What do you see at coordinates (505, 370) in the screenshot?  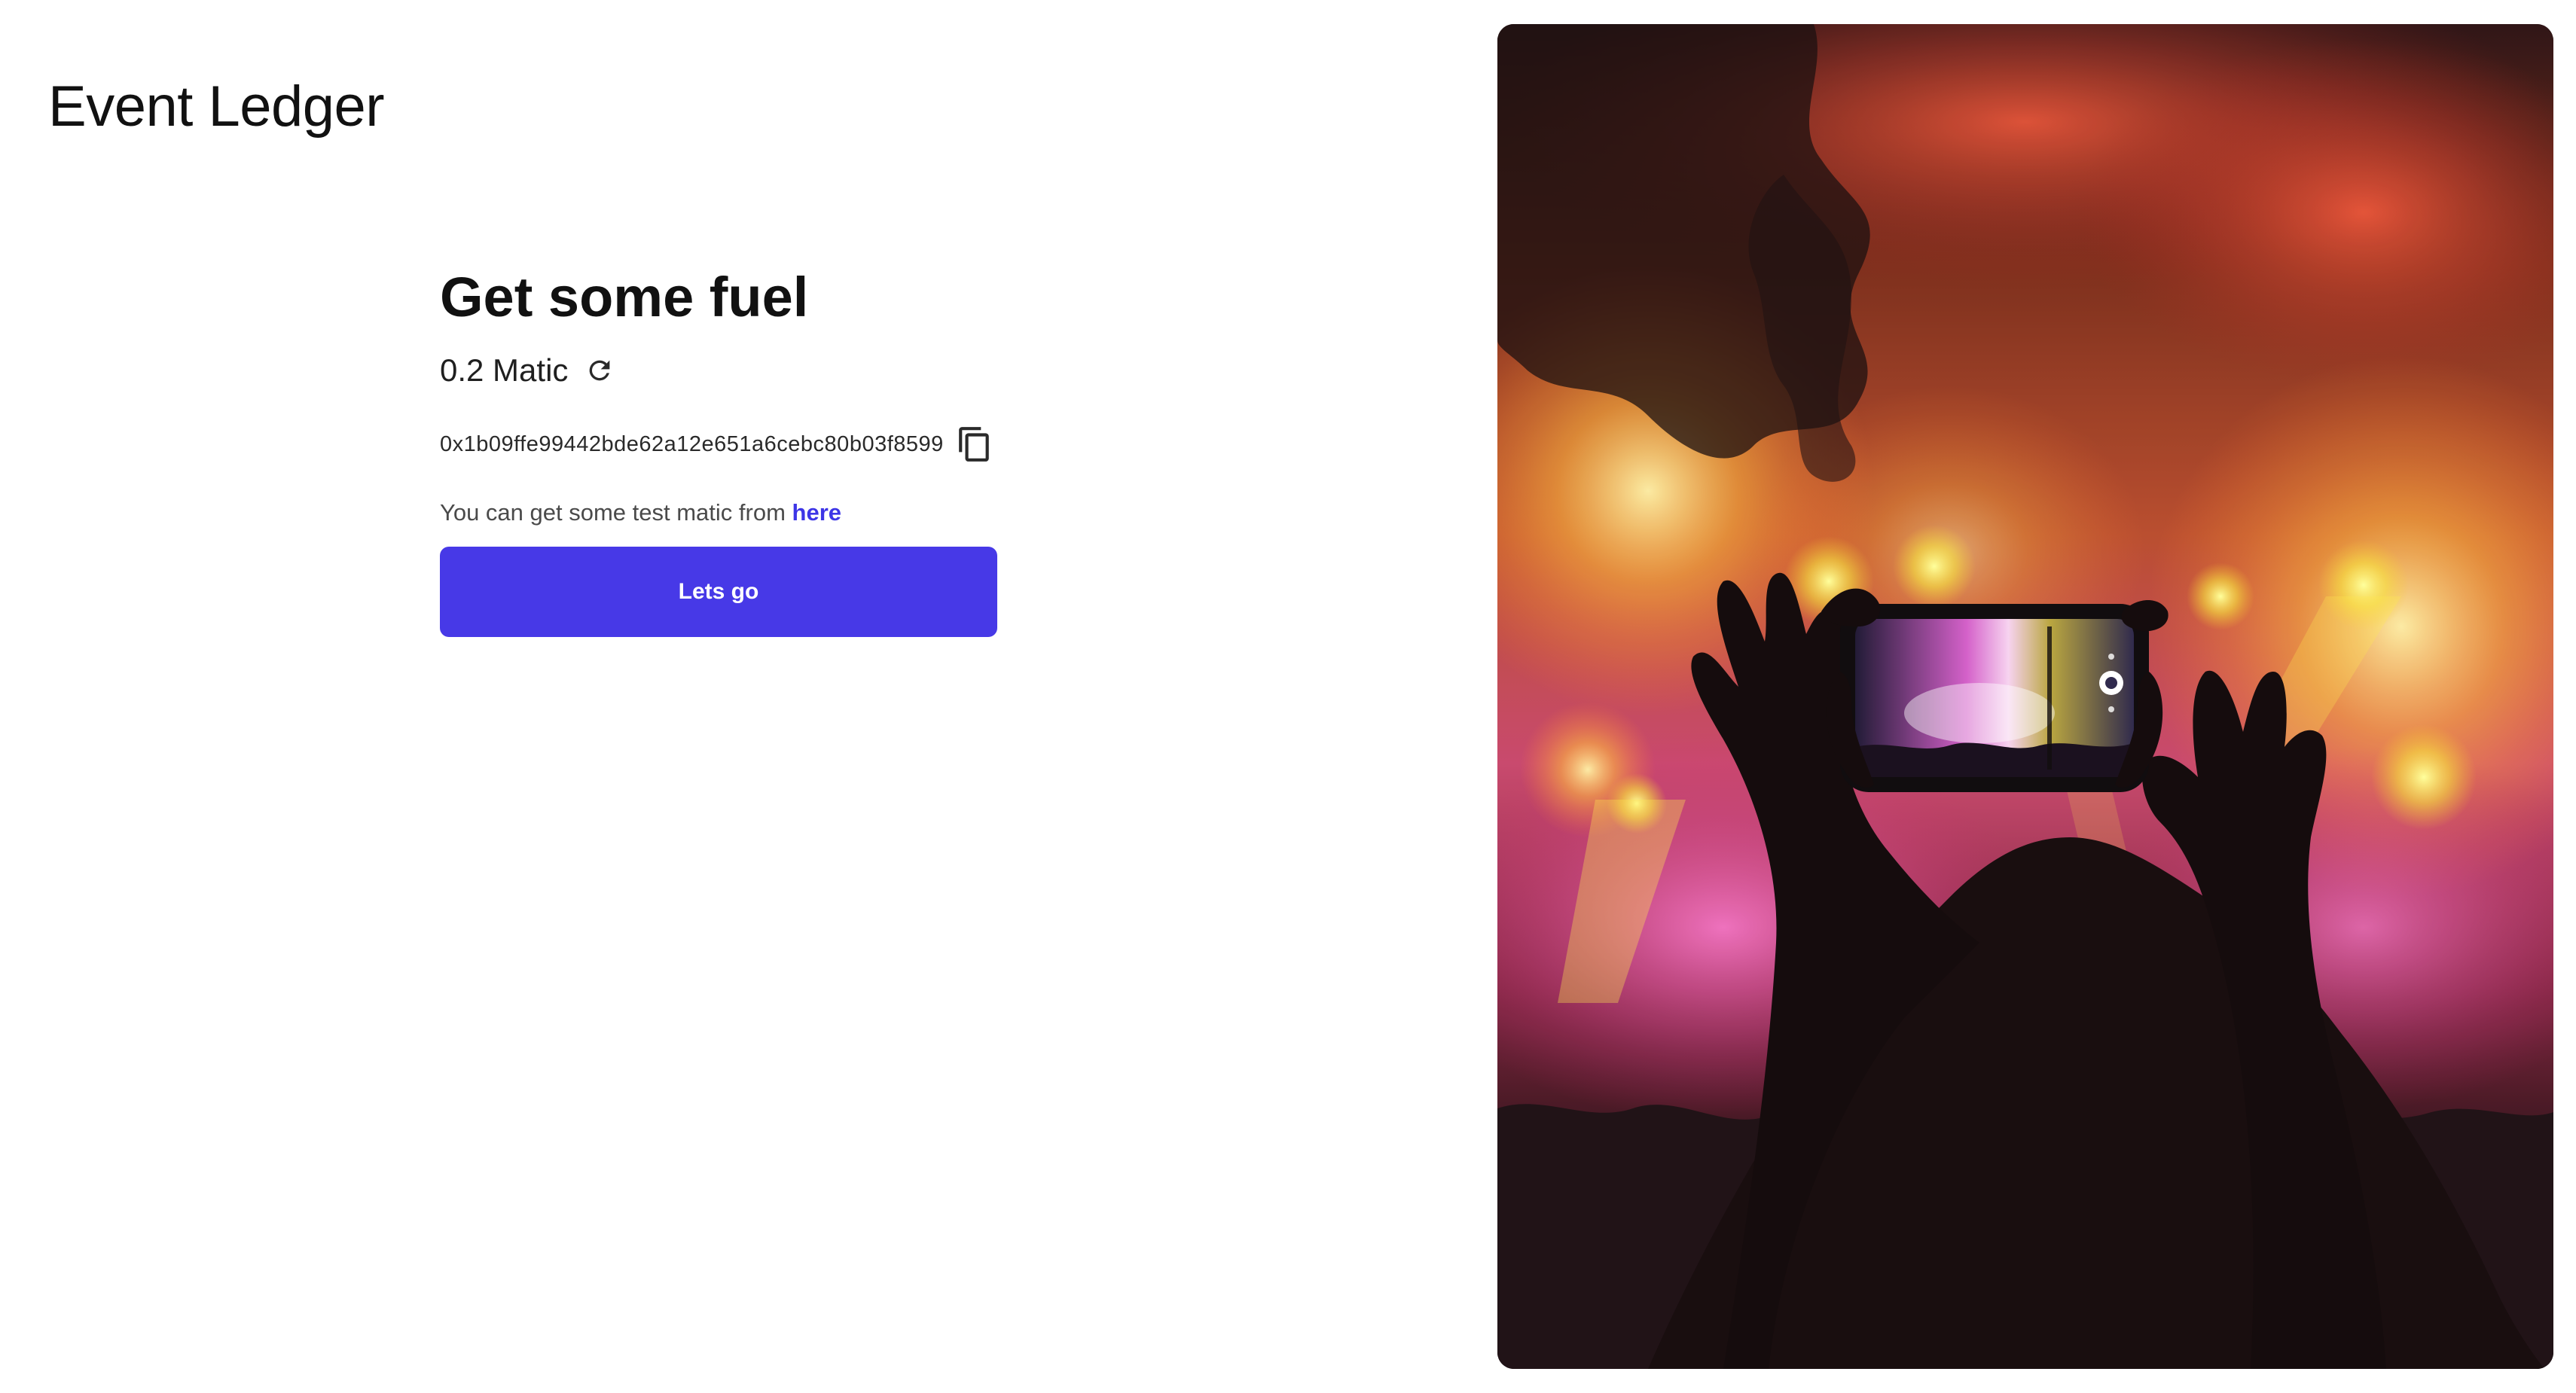 I see `balance-value: 0.2 Matic` at bounding box center [505, 370].